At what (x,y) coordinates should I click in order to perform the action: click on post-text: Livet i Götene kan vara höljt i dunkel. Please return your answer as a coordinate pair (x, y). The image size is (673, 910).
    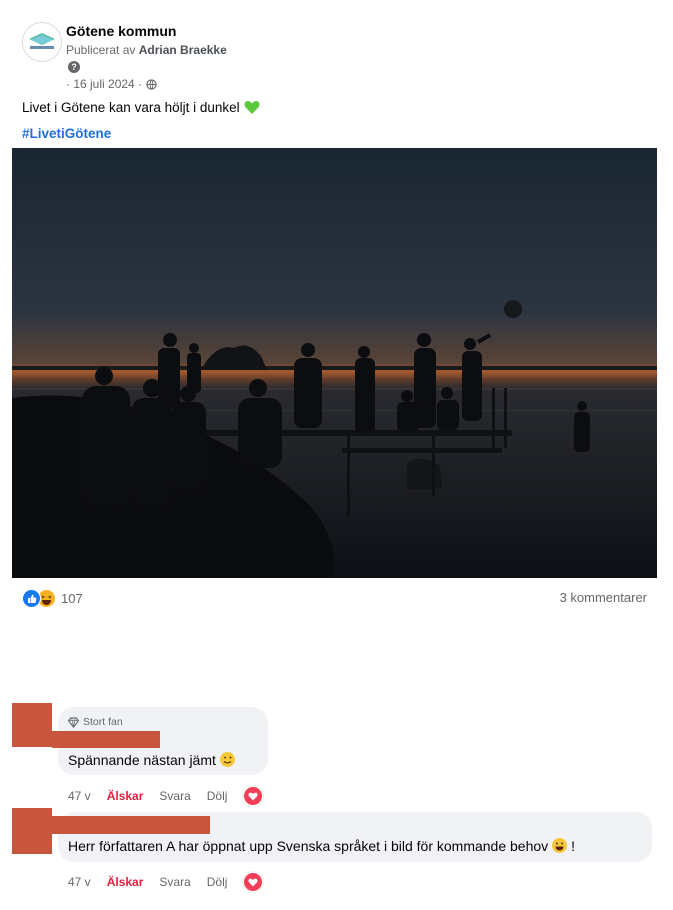
    Looking at the image, I should click on (141, 107).